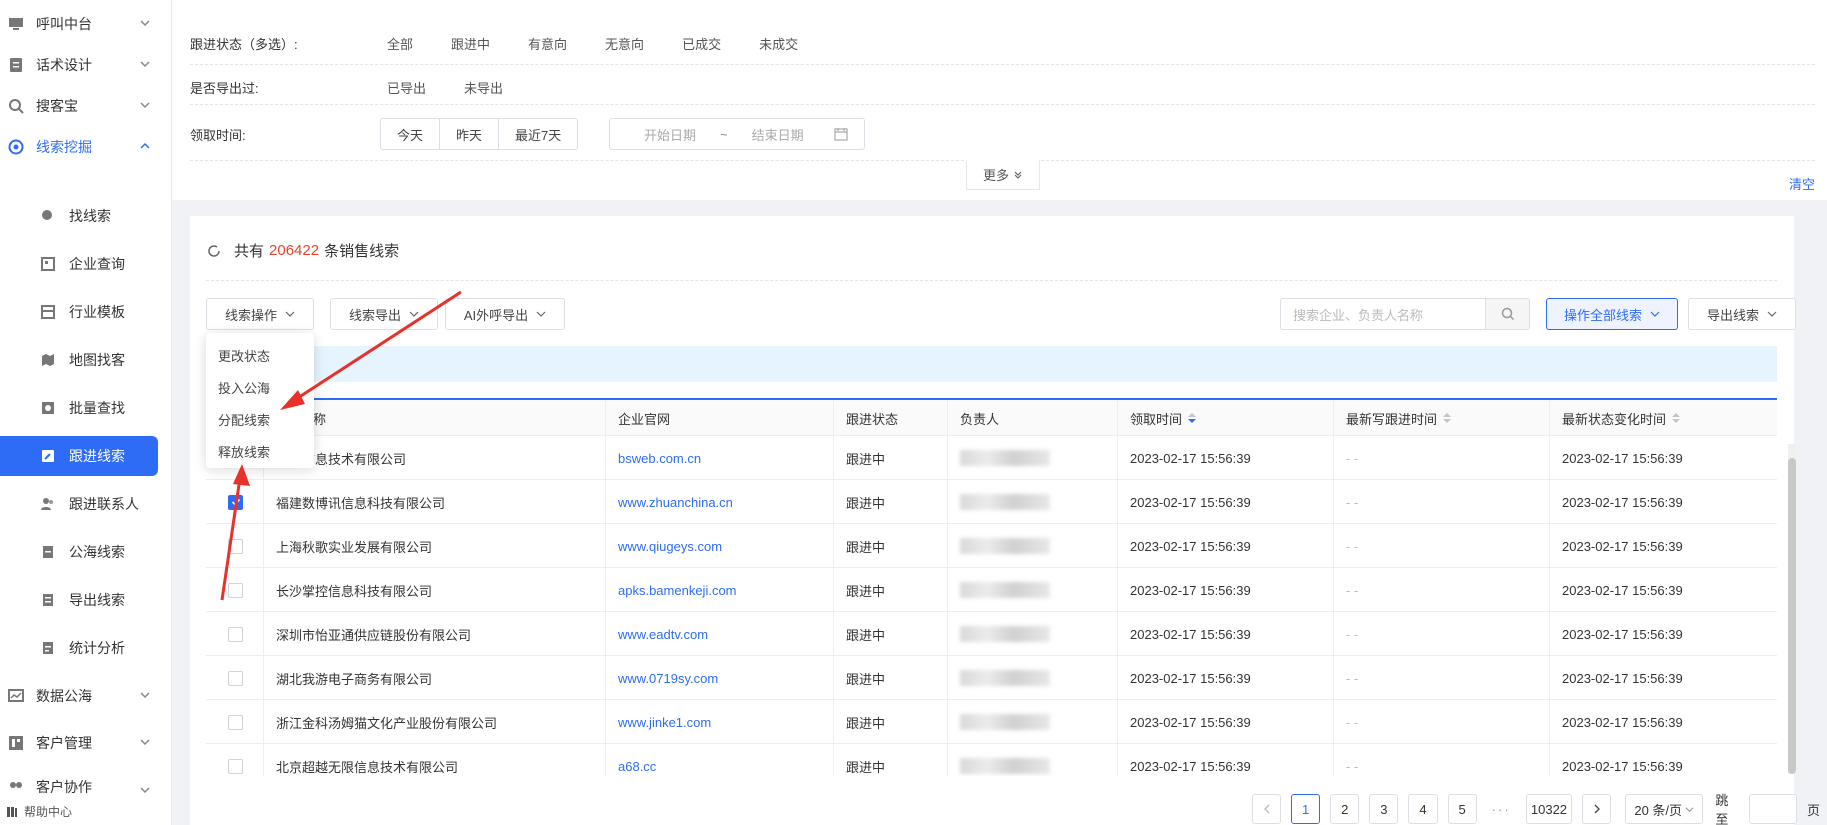  I want to click on help-center: 帮助中心, so click(39, 811).